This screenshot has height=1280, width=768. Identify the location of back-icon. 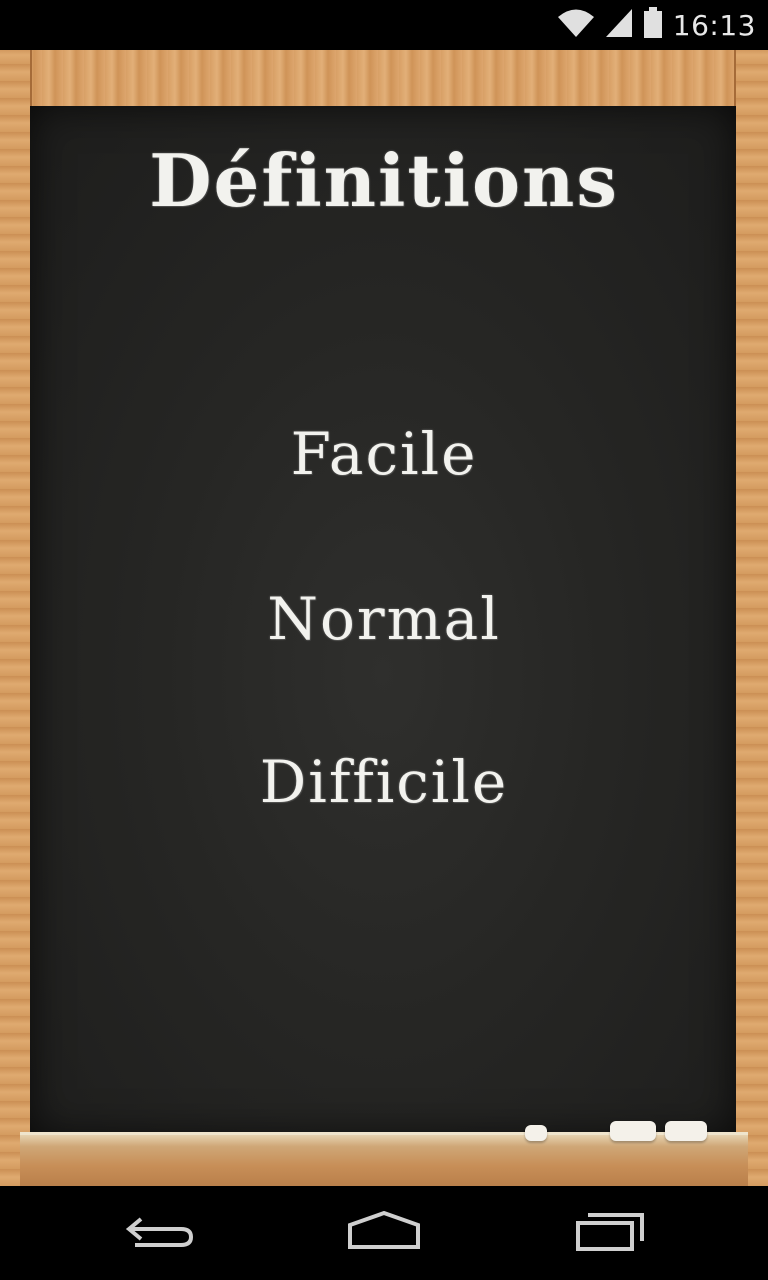
(160, 1233).